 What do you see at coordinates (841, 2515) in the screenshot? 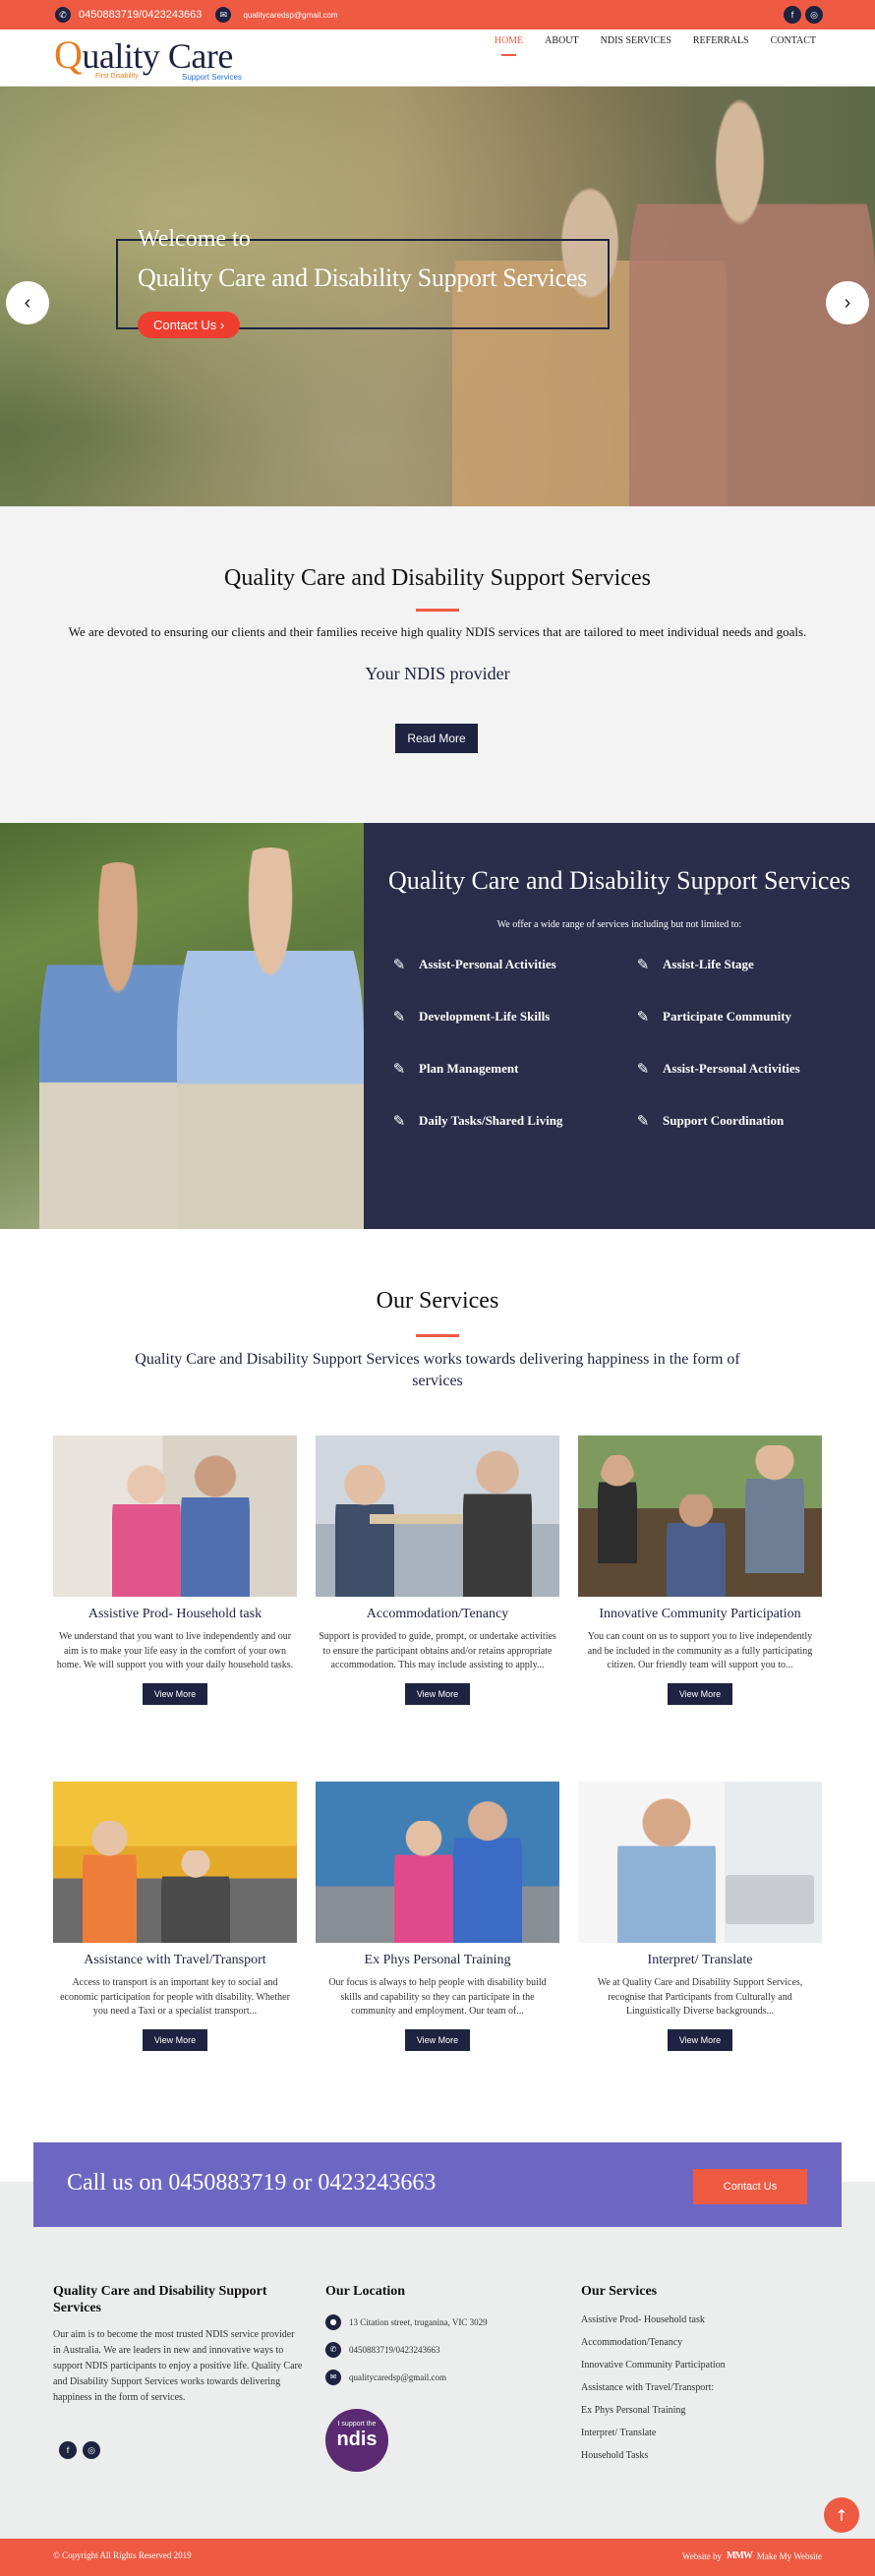
I see `back-to-top-icon: ↑` at bounding box center [841, 2515].